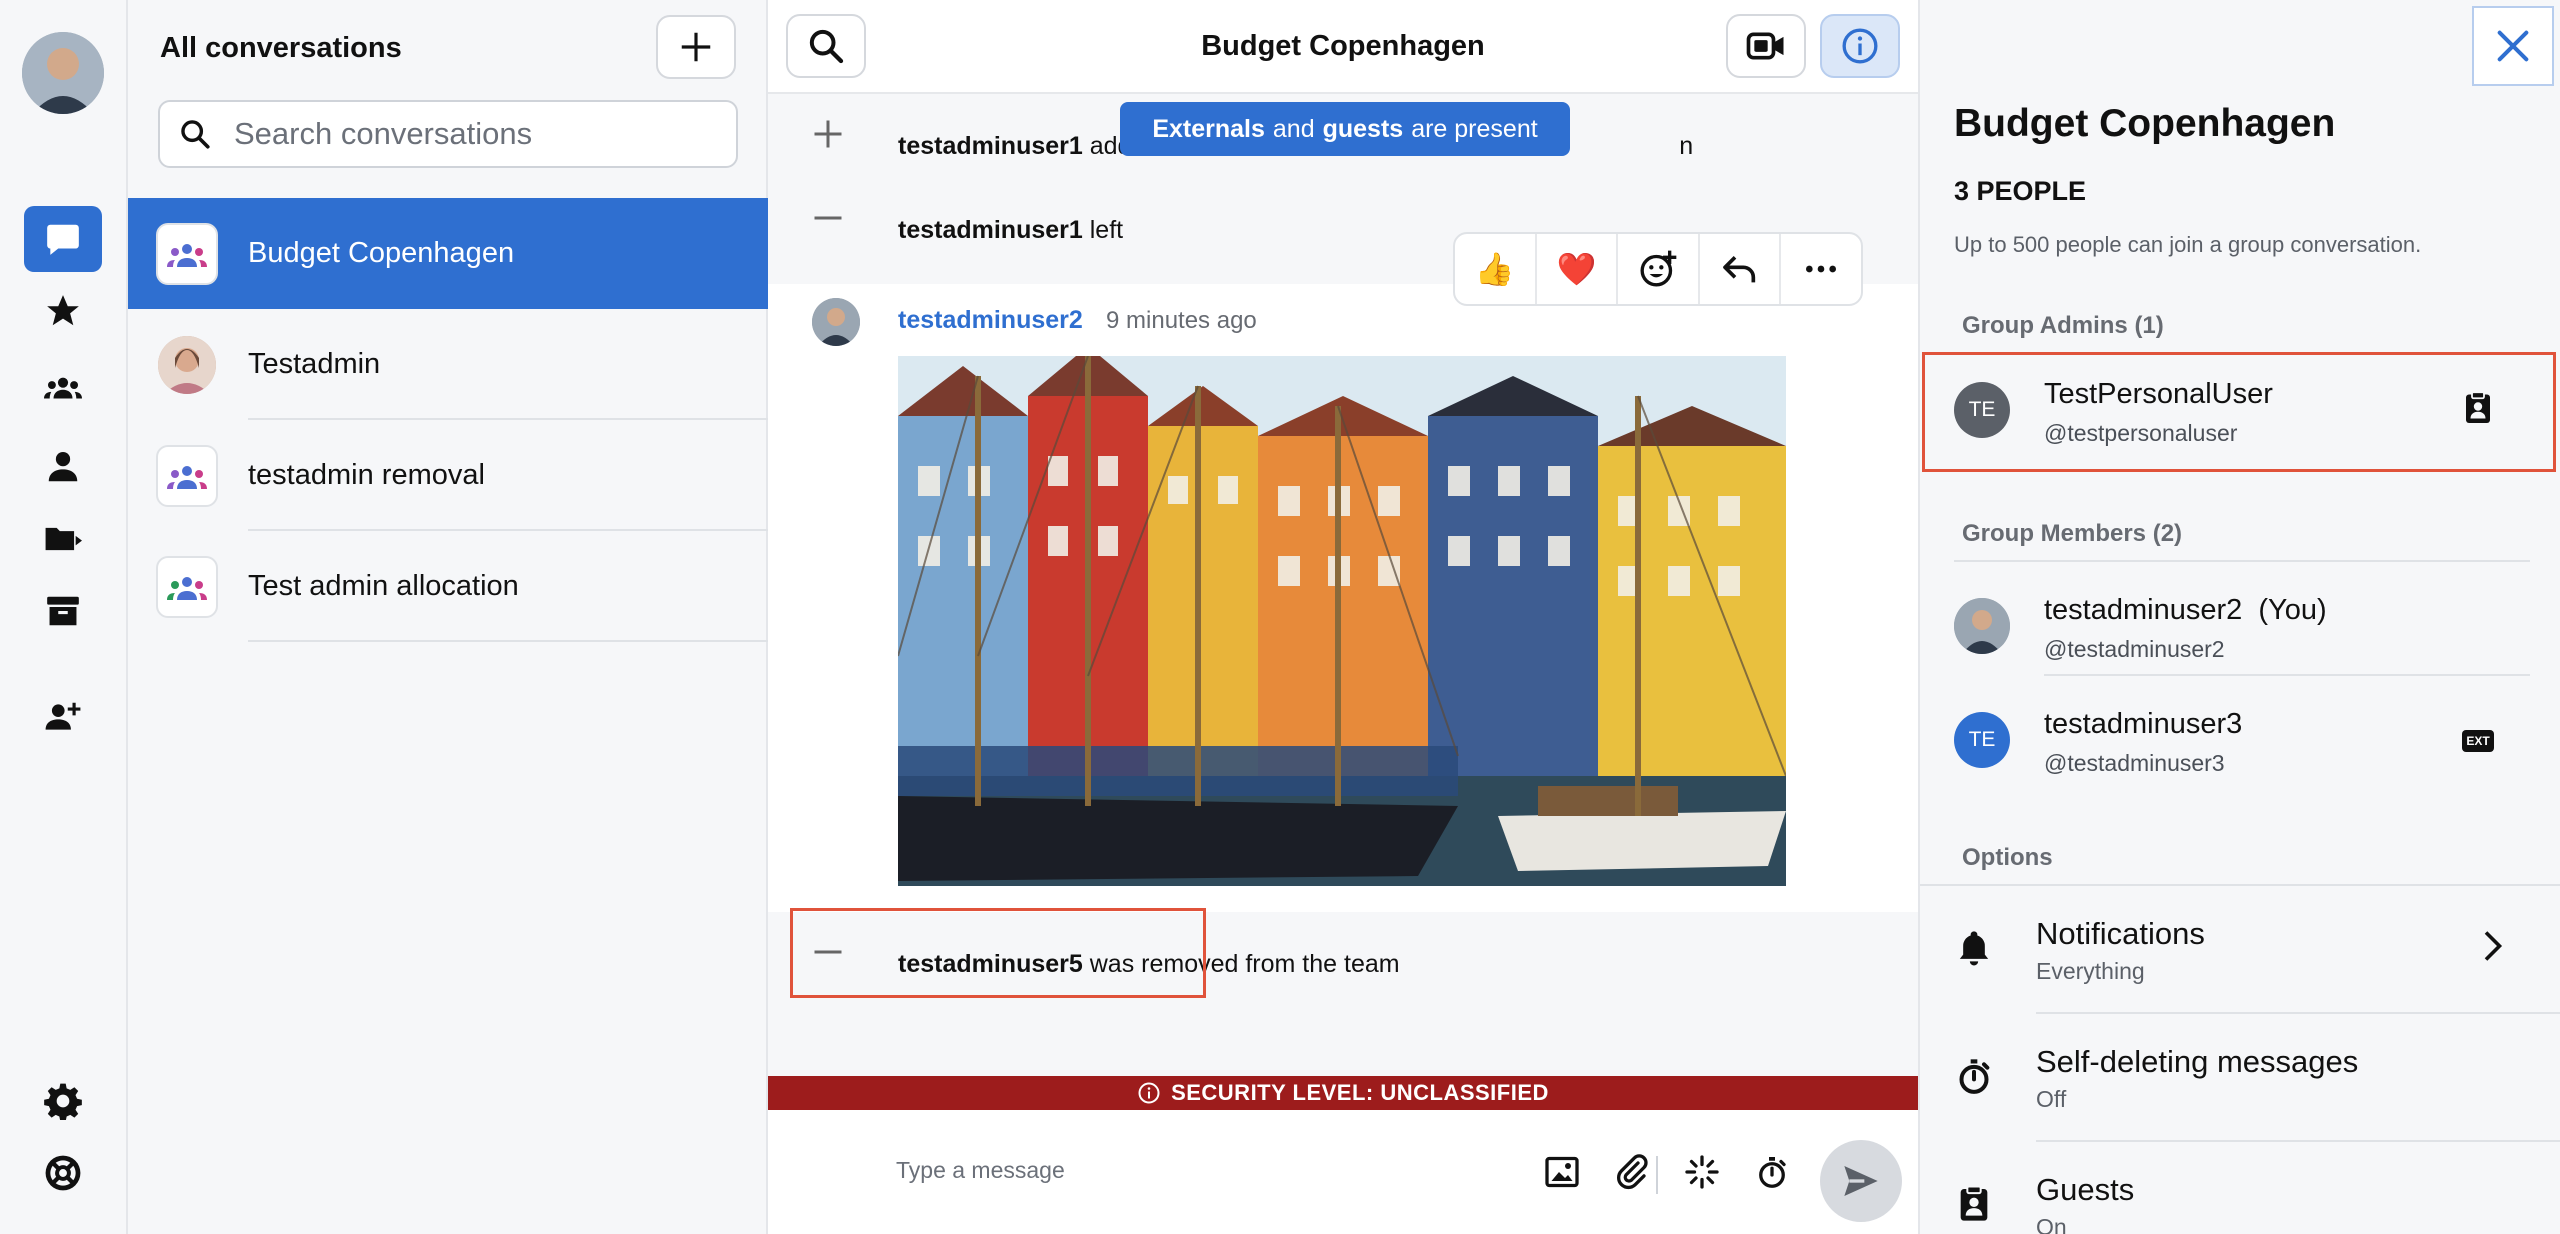  What do you see at coordinates (828, 218) in the screenshot?
I see `minus-icon` at bounding box center [828, 218].